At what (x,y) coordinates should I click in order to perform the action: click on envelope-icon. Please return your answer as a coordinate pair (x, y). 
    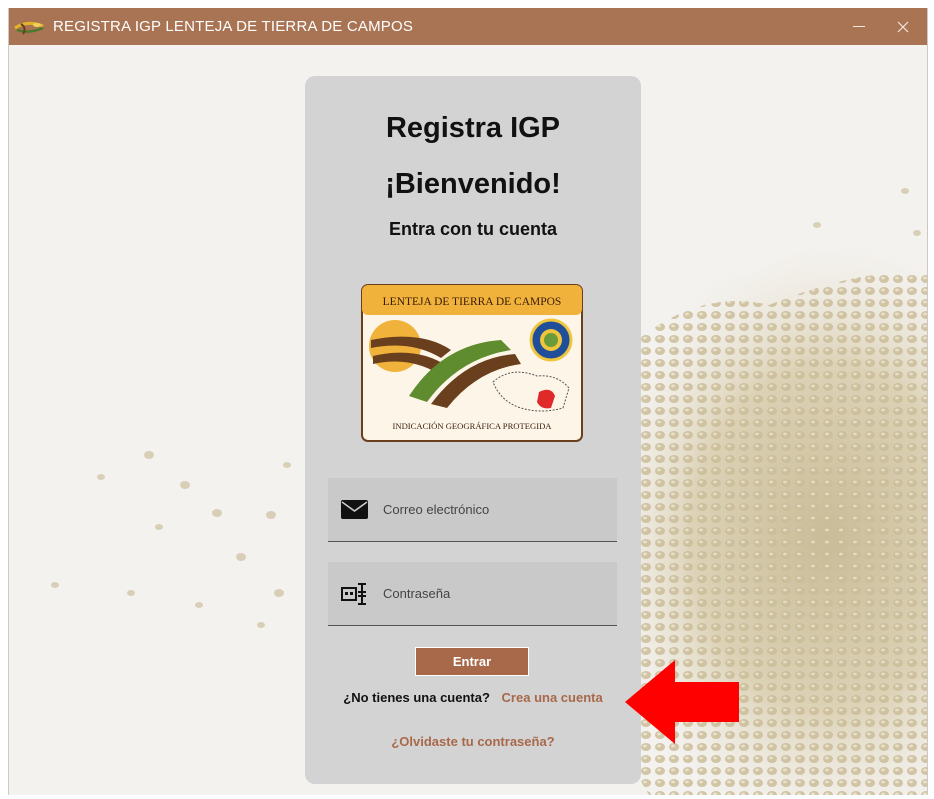
    Looking at the image, I should click on (354, 509).